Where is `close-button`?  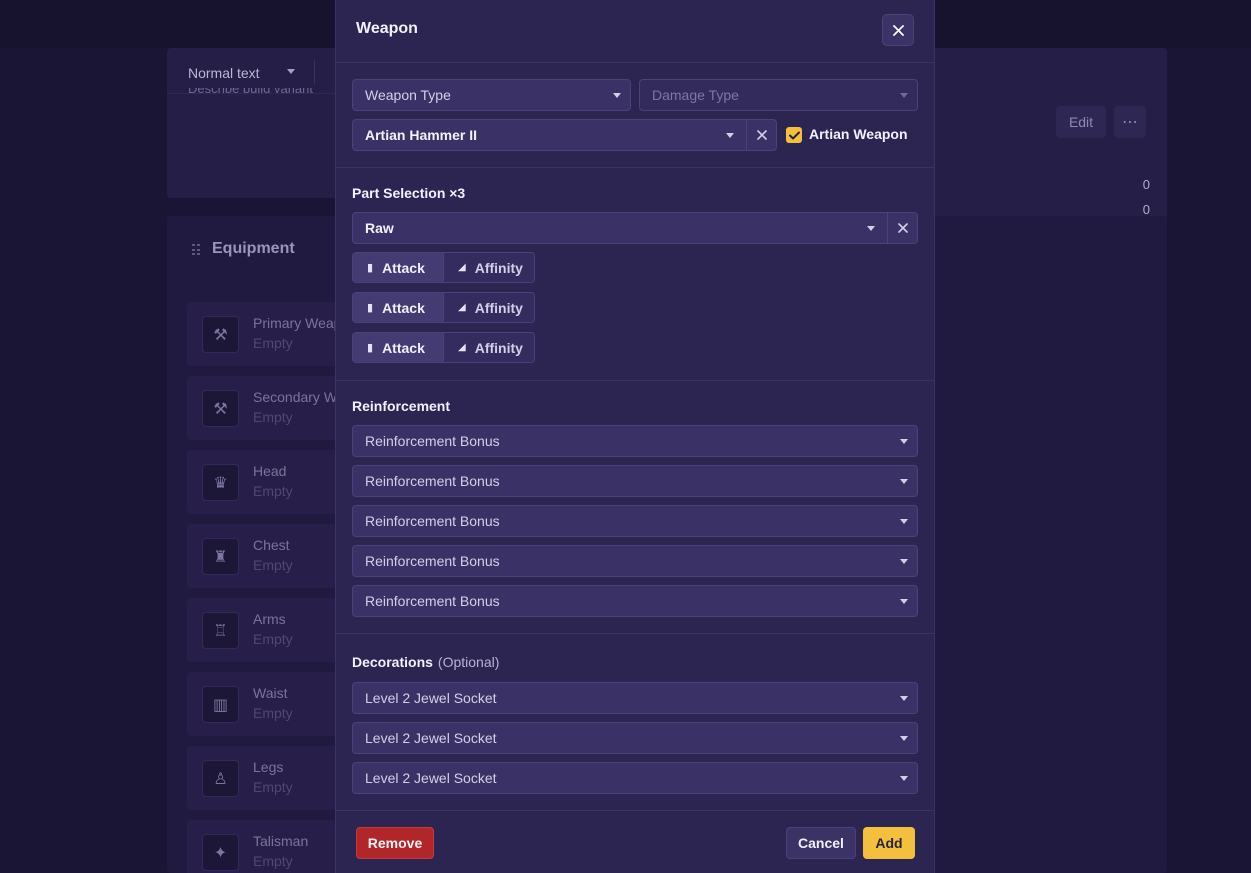
close-button is located at coordinates (898, 30).